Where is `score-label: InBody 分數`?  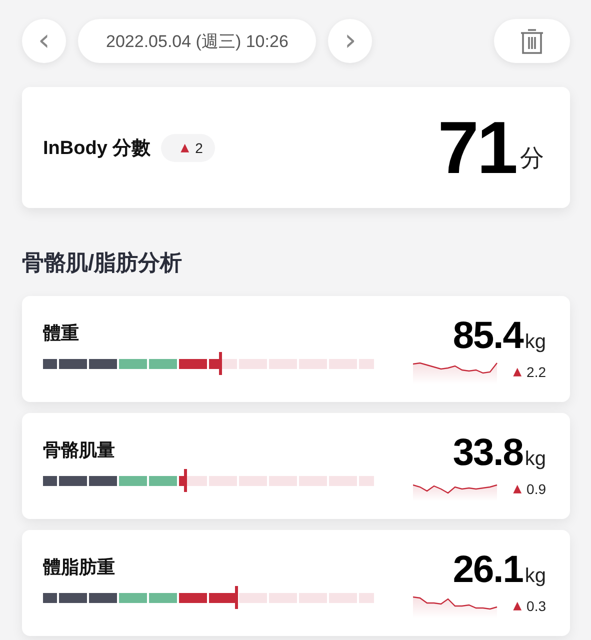
score-label: InBody 分數 is located at coordinates (97, 148).